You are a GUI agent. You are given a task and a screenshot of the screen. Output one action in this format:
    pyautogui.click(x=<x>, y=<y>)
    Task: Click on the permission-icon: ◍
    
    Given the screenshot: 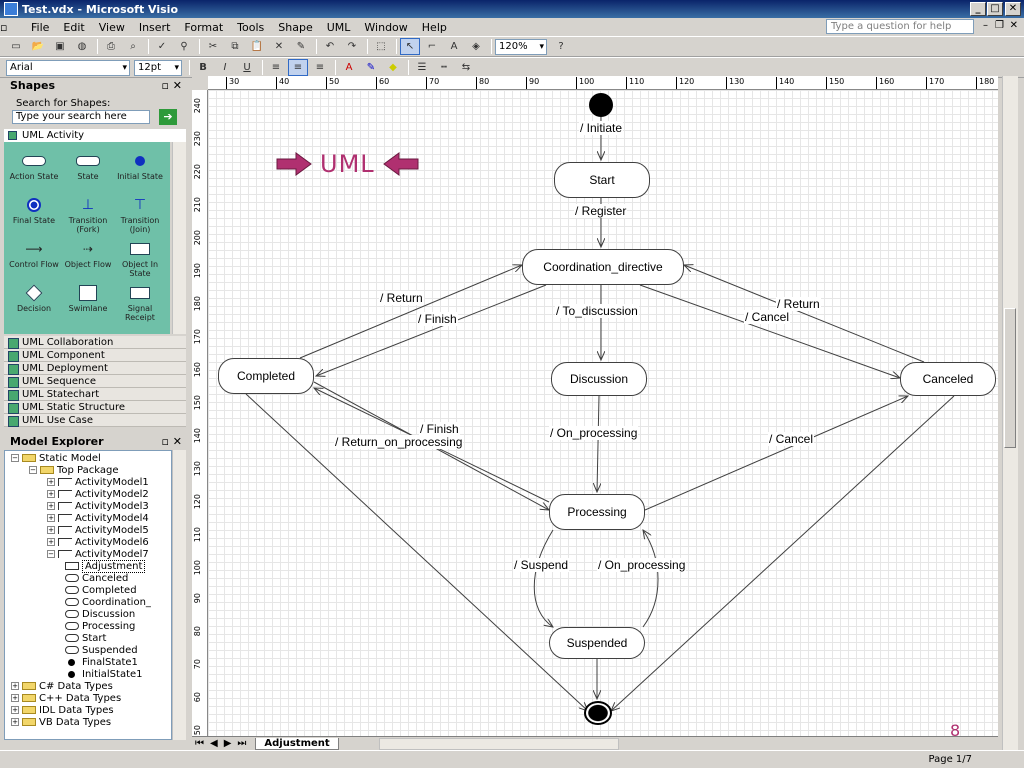 What is the action you would take?
    pyautogui.click(x=82, y=46)
    